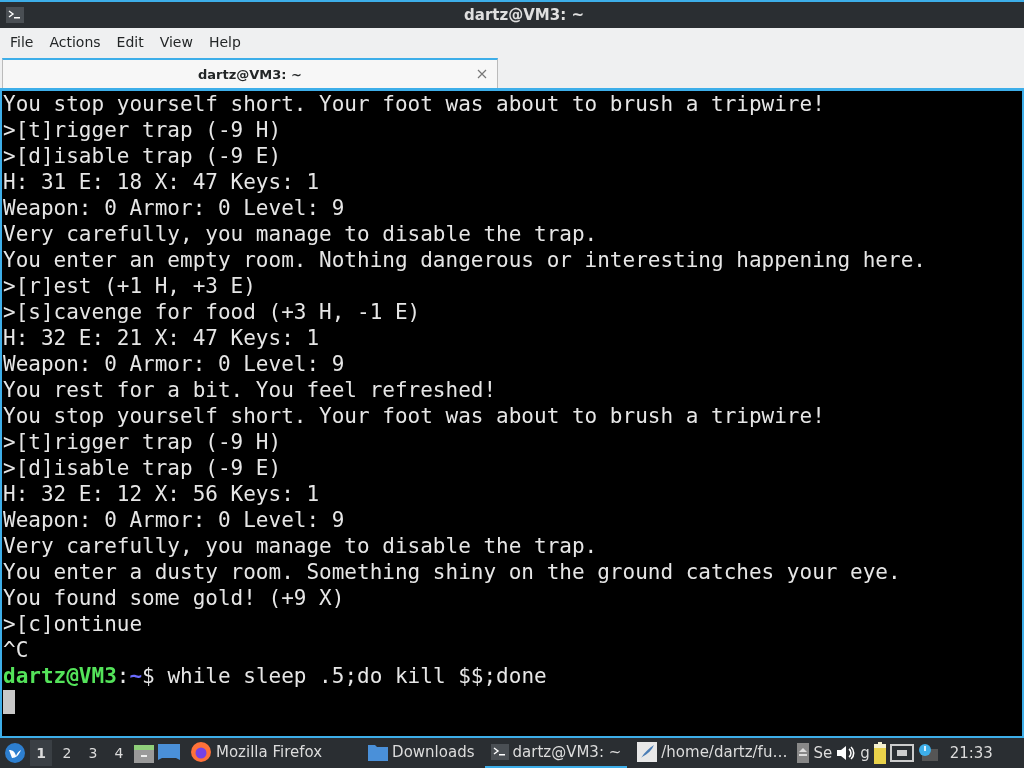 The height and width of the screenshot is (768, 1024). What do you see at coordinates (482, 74) in the screenshot?
I see `close-icon` at bounding box center [482, 74].